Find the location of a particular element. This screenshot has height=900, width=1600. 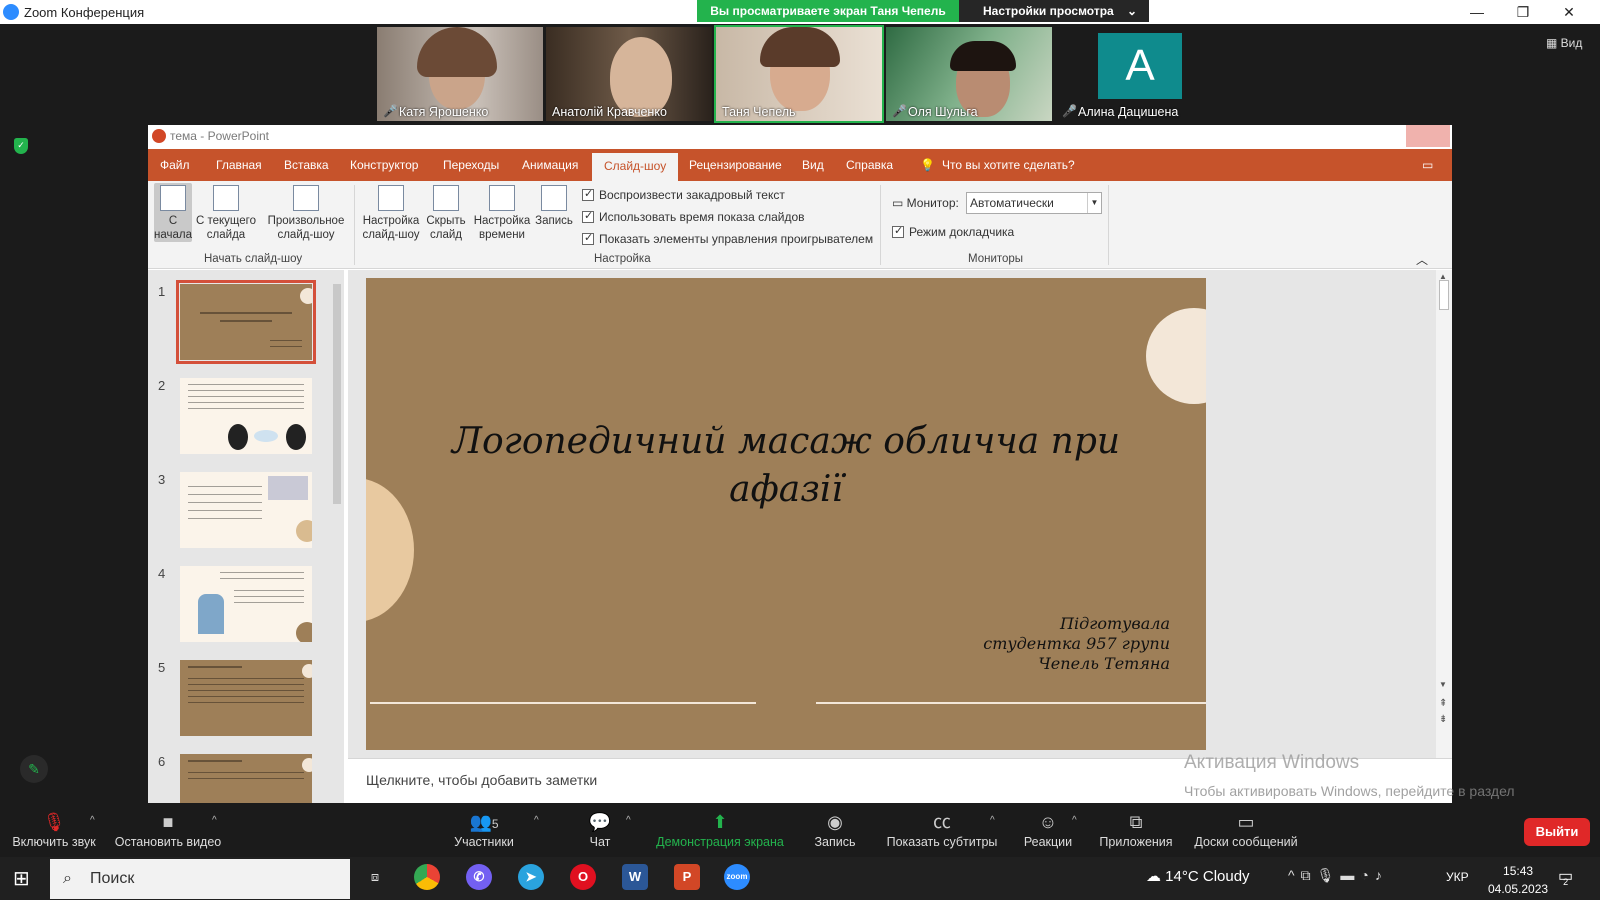

custom-show-button: Произвольное слайд-шоу is located at coordinates (306, 212).